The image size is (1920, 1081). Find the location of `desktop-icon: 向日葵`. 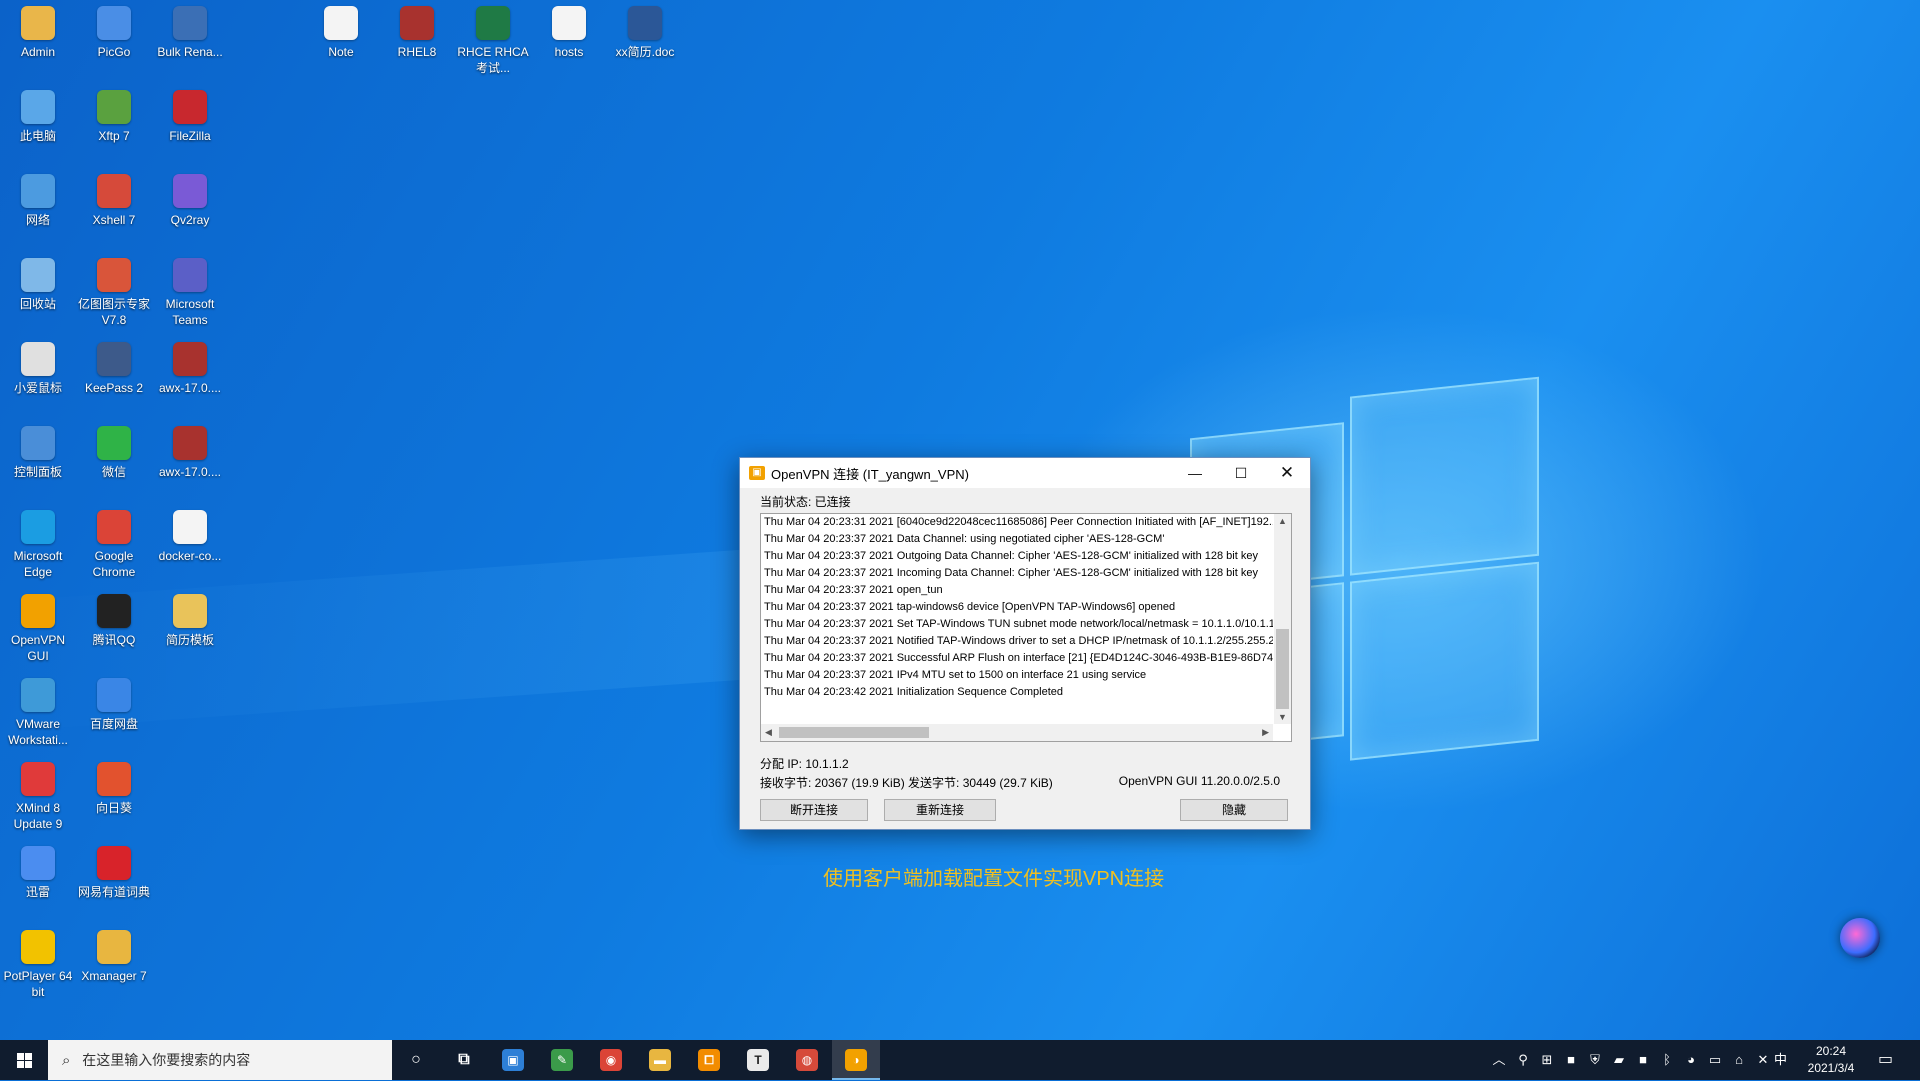

desktop-icon: 向日葵 is located at coordinates (114, 786).